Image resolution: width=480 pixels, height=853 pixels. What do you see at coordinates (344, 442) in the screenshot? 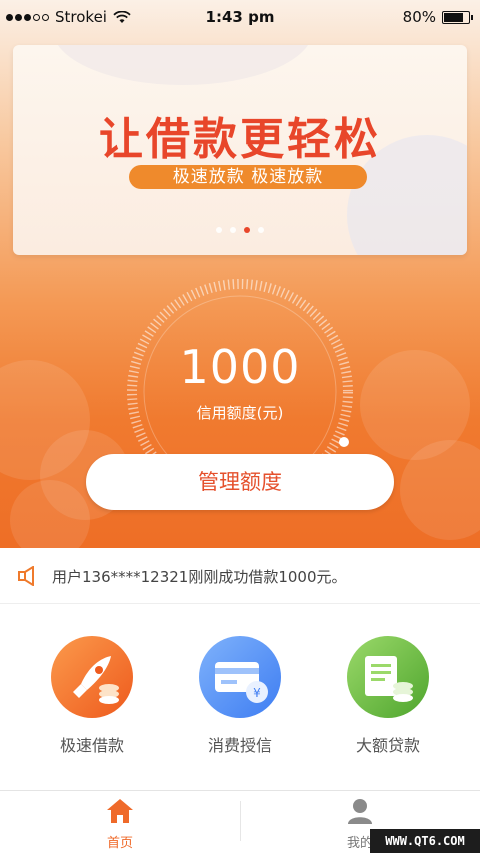
I see `dial-indicator` at bounding box center [344, 442].